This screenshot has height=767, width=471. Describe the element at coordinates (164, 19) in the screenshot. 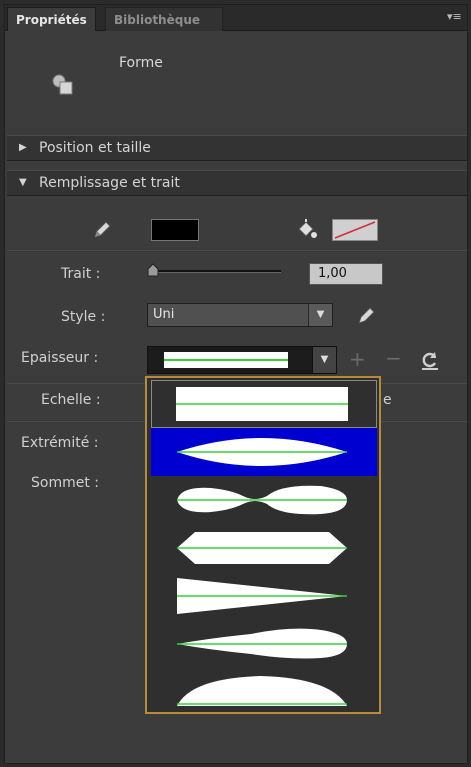

I see `tab-bibliotheque: Bibliothèque` at that location.